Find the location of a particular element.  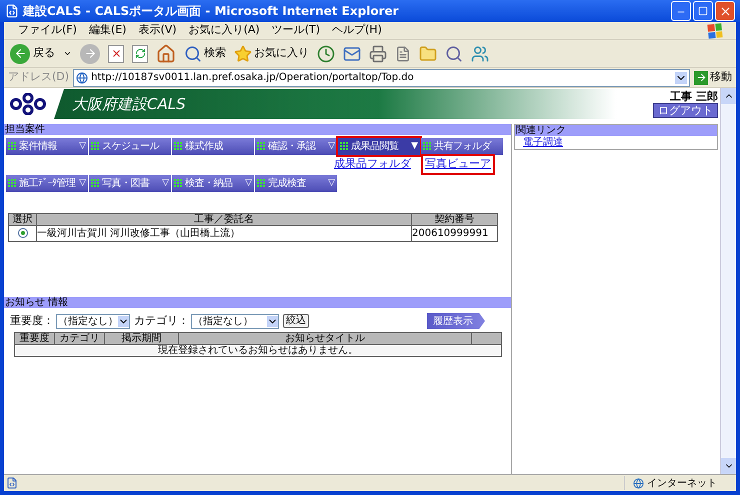

column-header: 契約番号 is located at coordinates (455, 220).